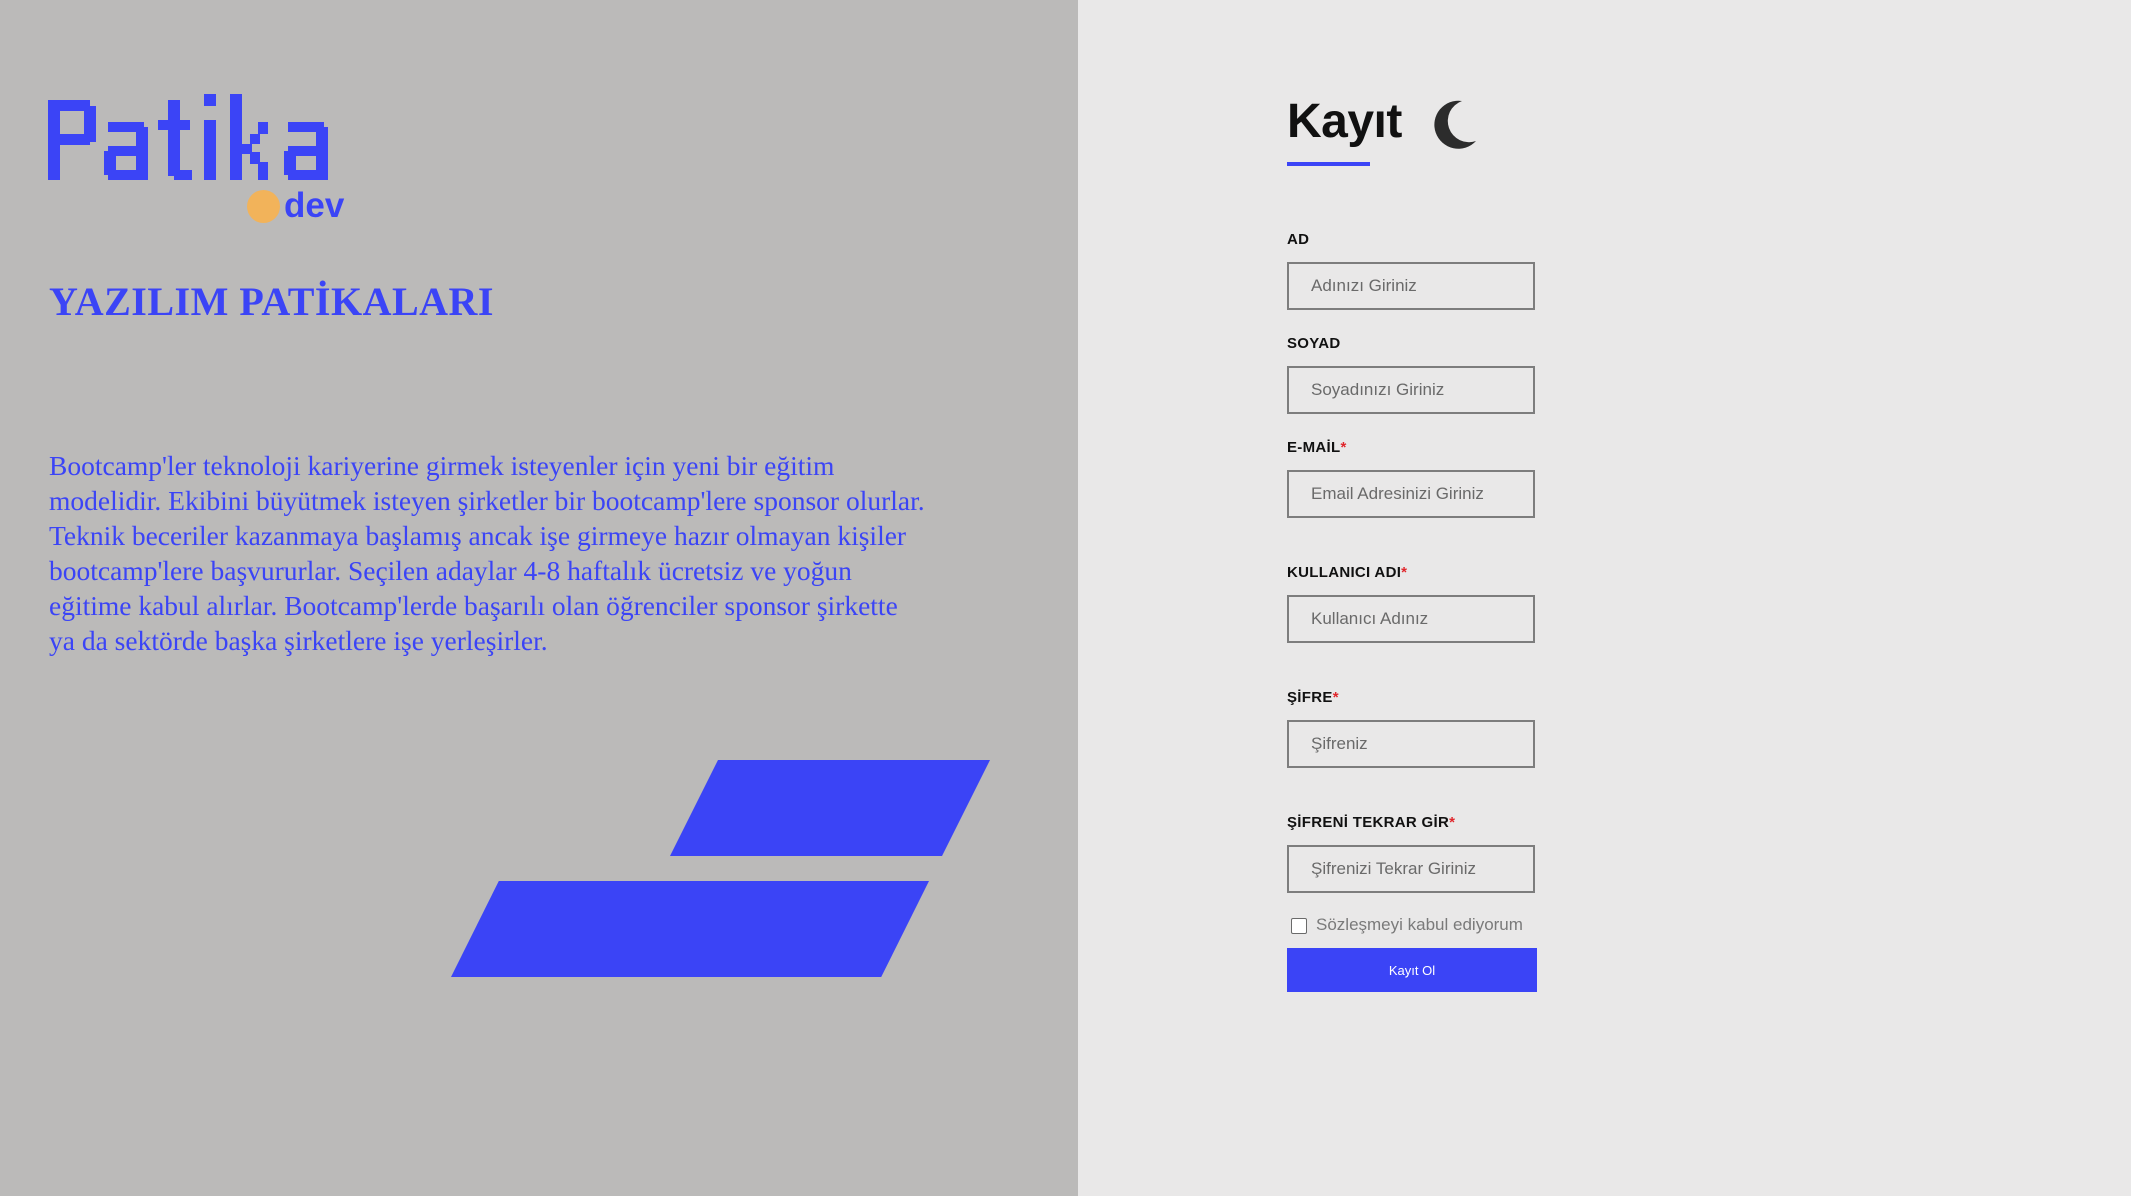 Image resolution: width=2131 pixels, height=1200 pixels. What do you see at coordinates (1313, 697) in the screenshot?
I see `password-label: ŞİFRE*` at bounding box center [1313, 697].